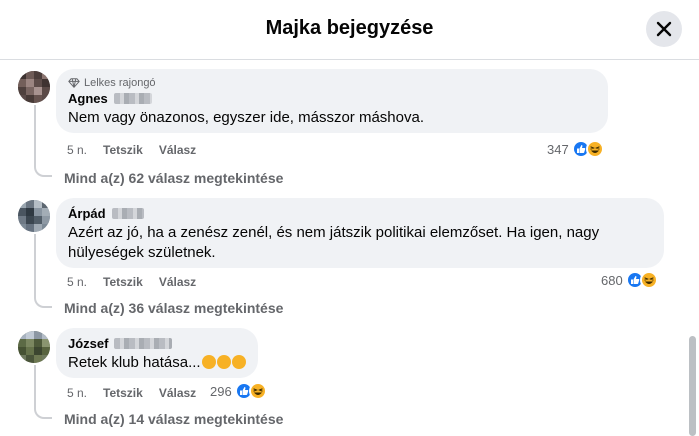 The height and width of the screenshot is (436, 699). Describe the element at coordinates (558, 149) in the screenshot. I see `reaction-count: 347` at that location.